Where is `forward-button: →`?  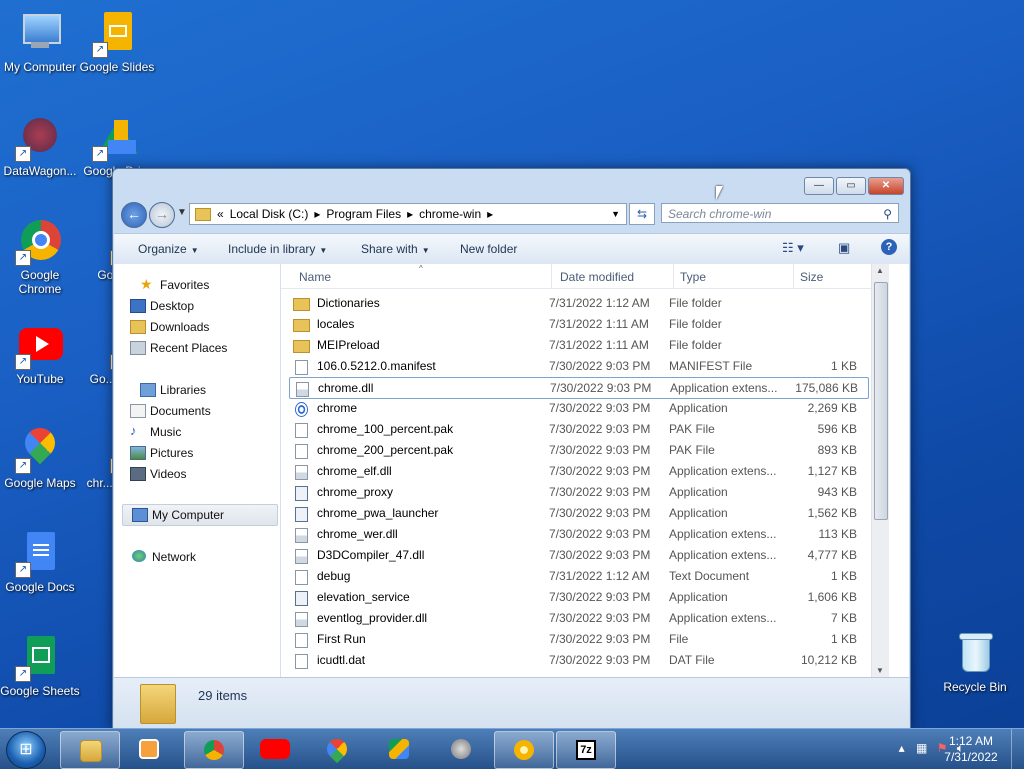
forward-button: → is located at coordinates (162, 215).